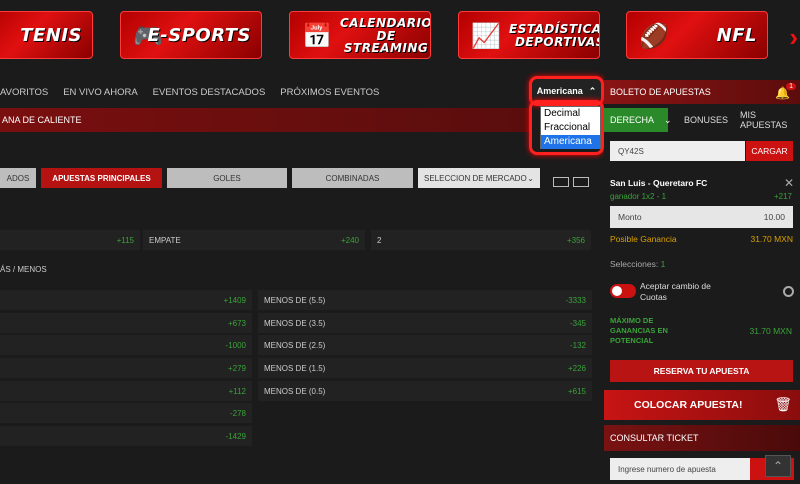 Image resolution: width=800 pixels, height=484 pixels. Describe the element at coordinates (475, 178) in the screenshot. I see `market-select-label: SELECCION DE MERCADO` at that location.